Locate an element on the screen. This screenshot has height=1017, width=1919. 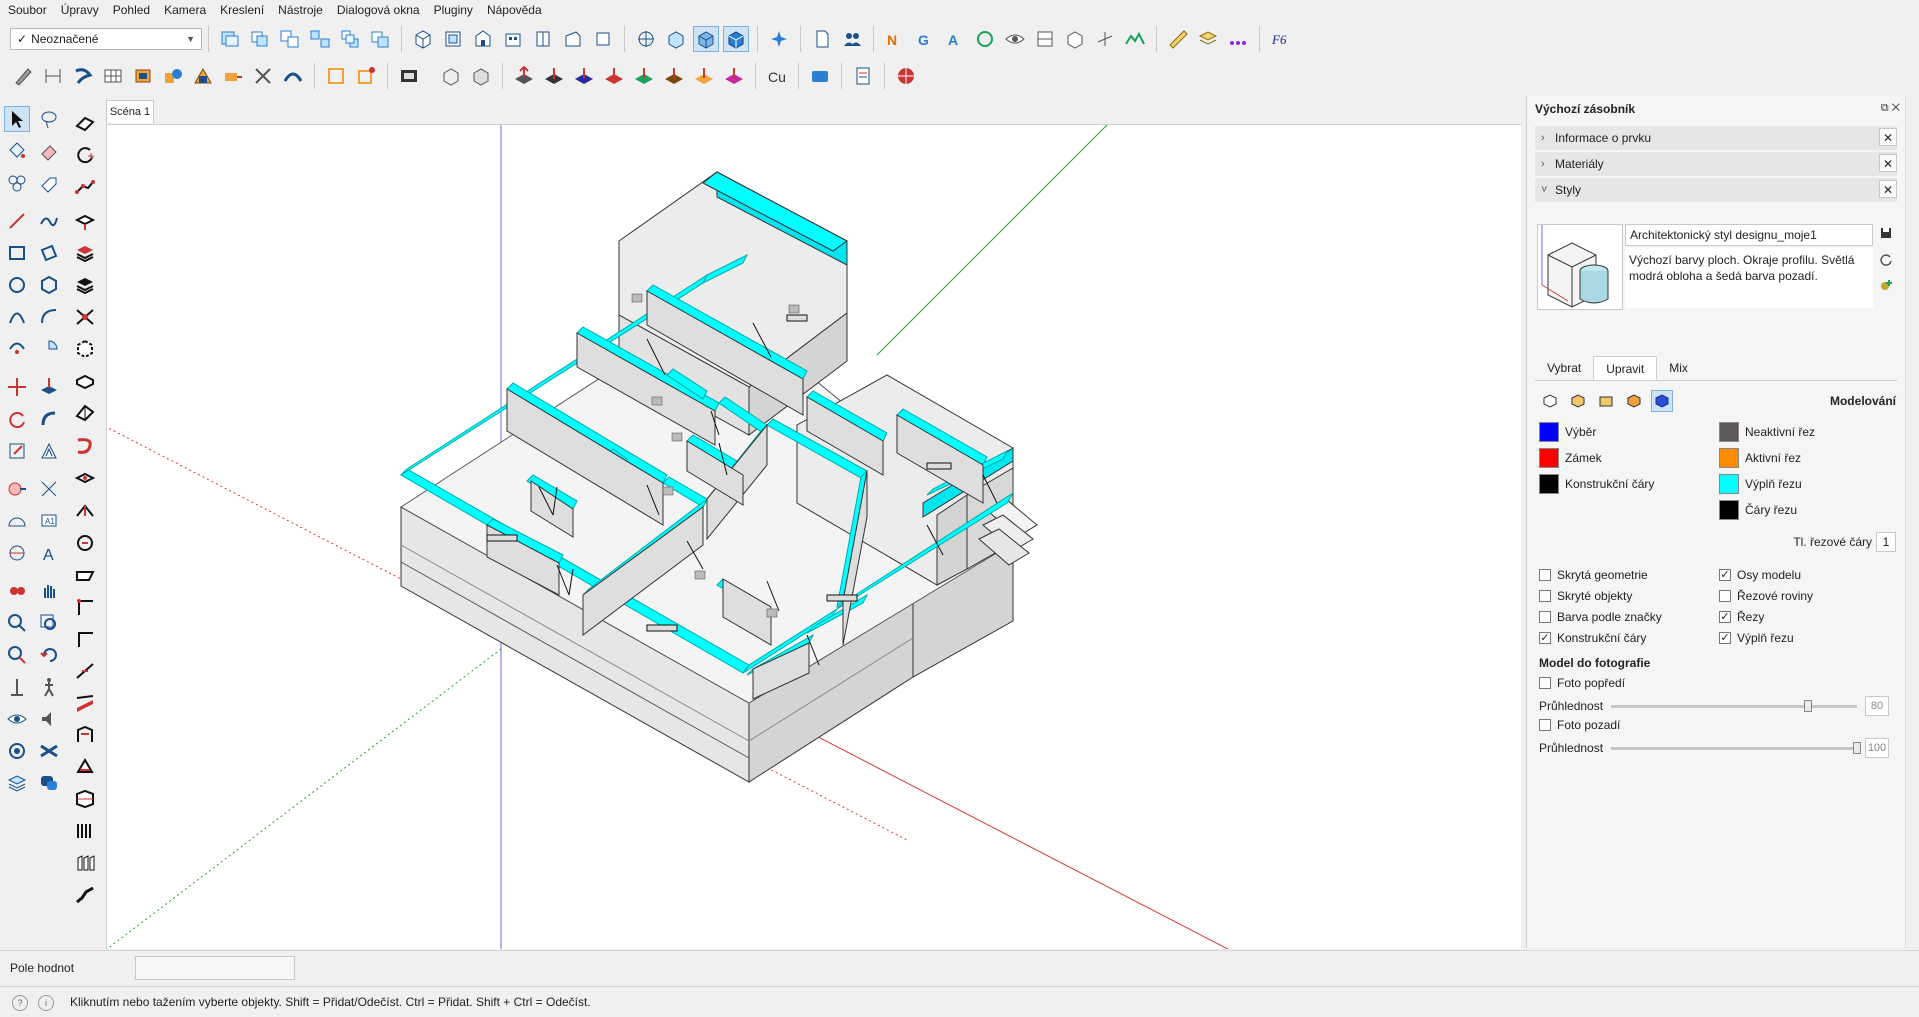
ext-tool-5-icon is located at coordinates (85, 253).